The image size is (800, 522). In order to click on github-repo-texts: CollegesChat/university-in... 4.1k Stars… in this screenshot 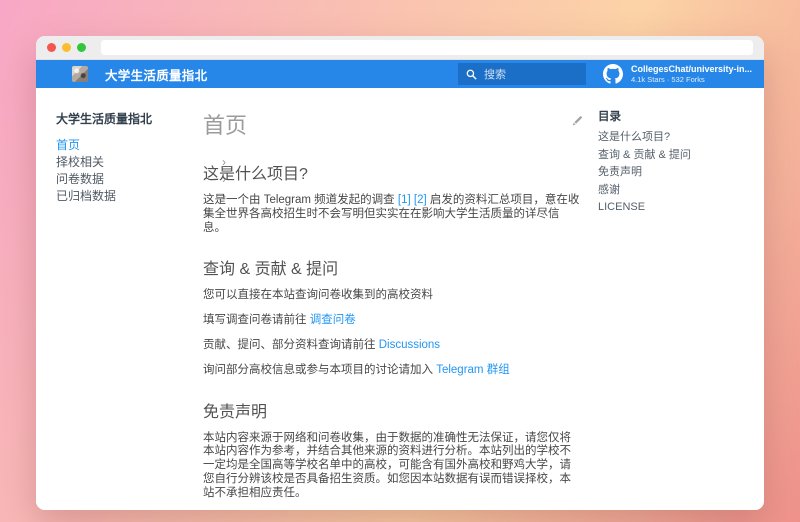, I will do `click(691, 74)`.